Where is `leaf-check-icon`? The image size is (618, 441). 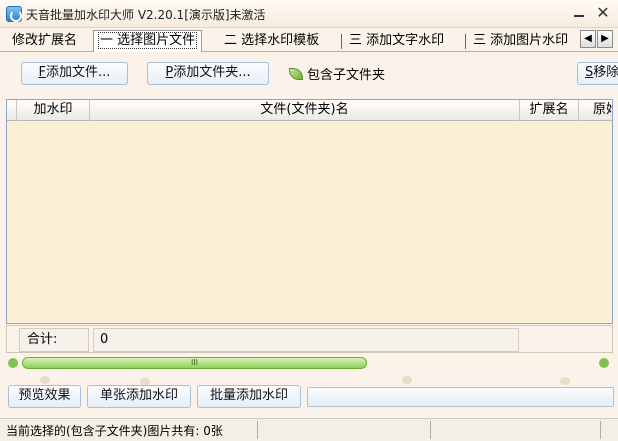
leaf-check-icon is located at coordinates (296, 74).